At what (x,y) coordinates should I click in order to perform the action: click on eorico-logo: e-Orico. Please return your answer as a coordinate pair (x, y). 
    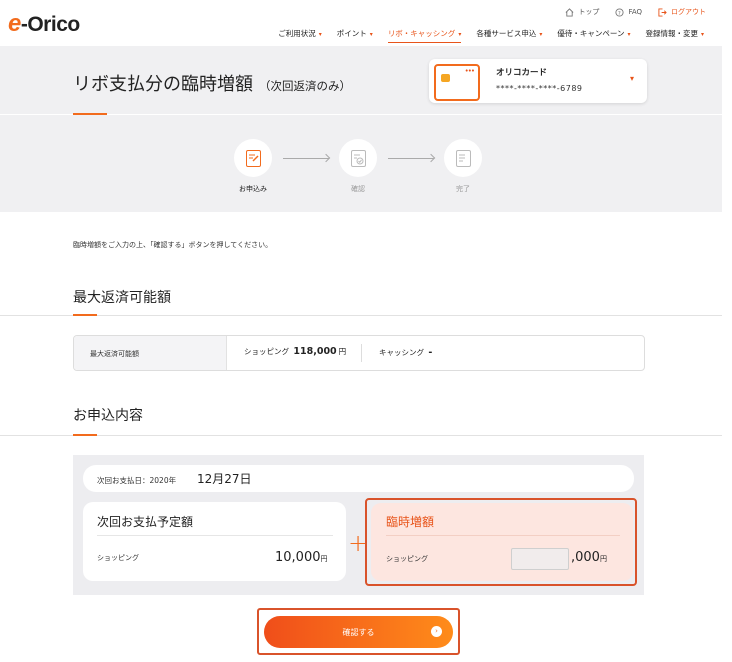
    Looking at the image, I should click on (44, 24).